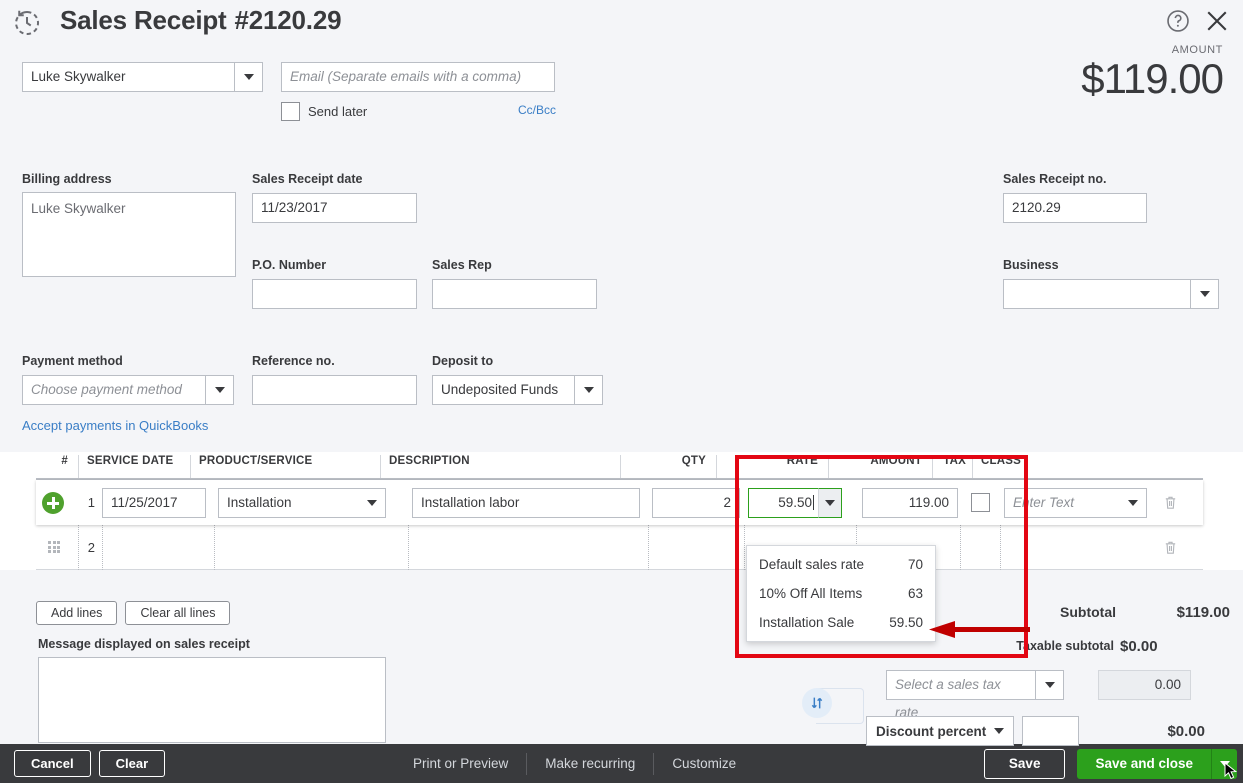  I want to click on email-input: Email (Separate emails with a comma), so click(418, 77).